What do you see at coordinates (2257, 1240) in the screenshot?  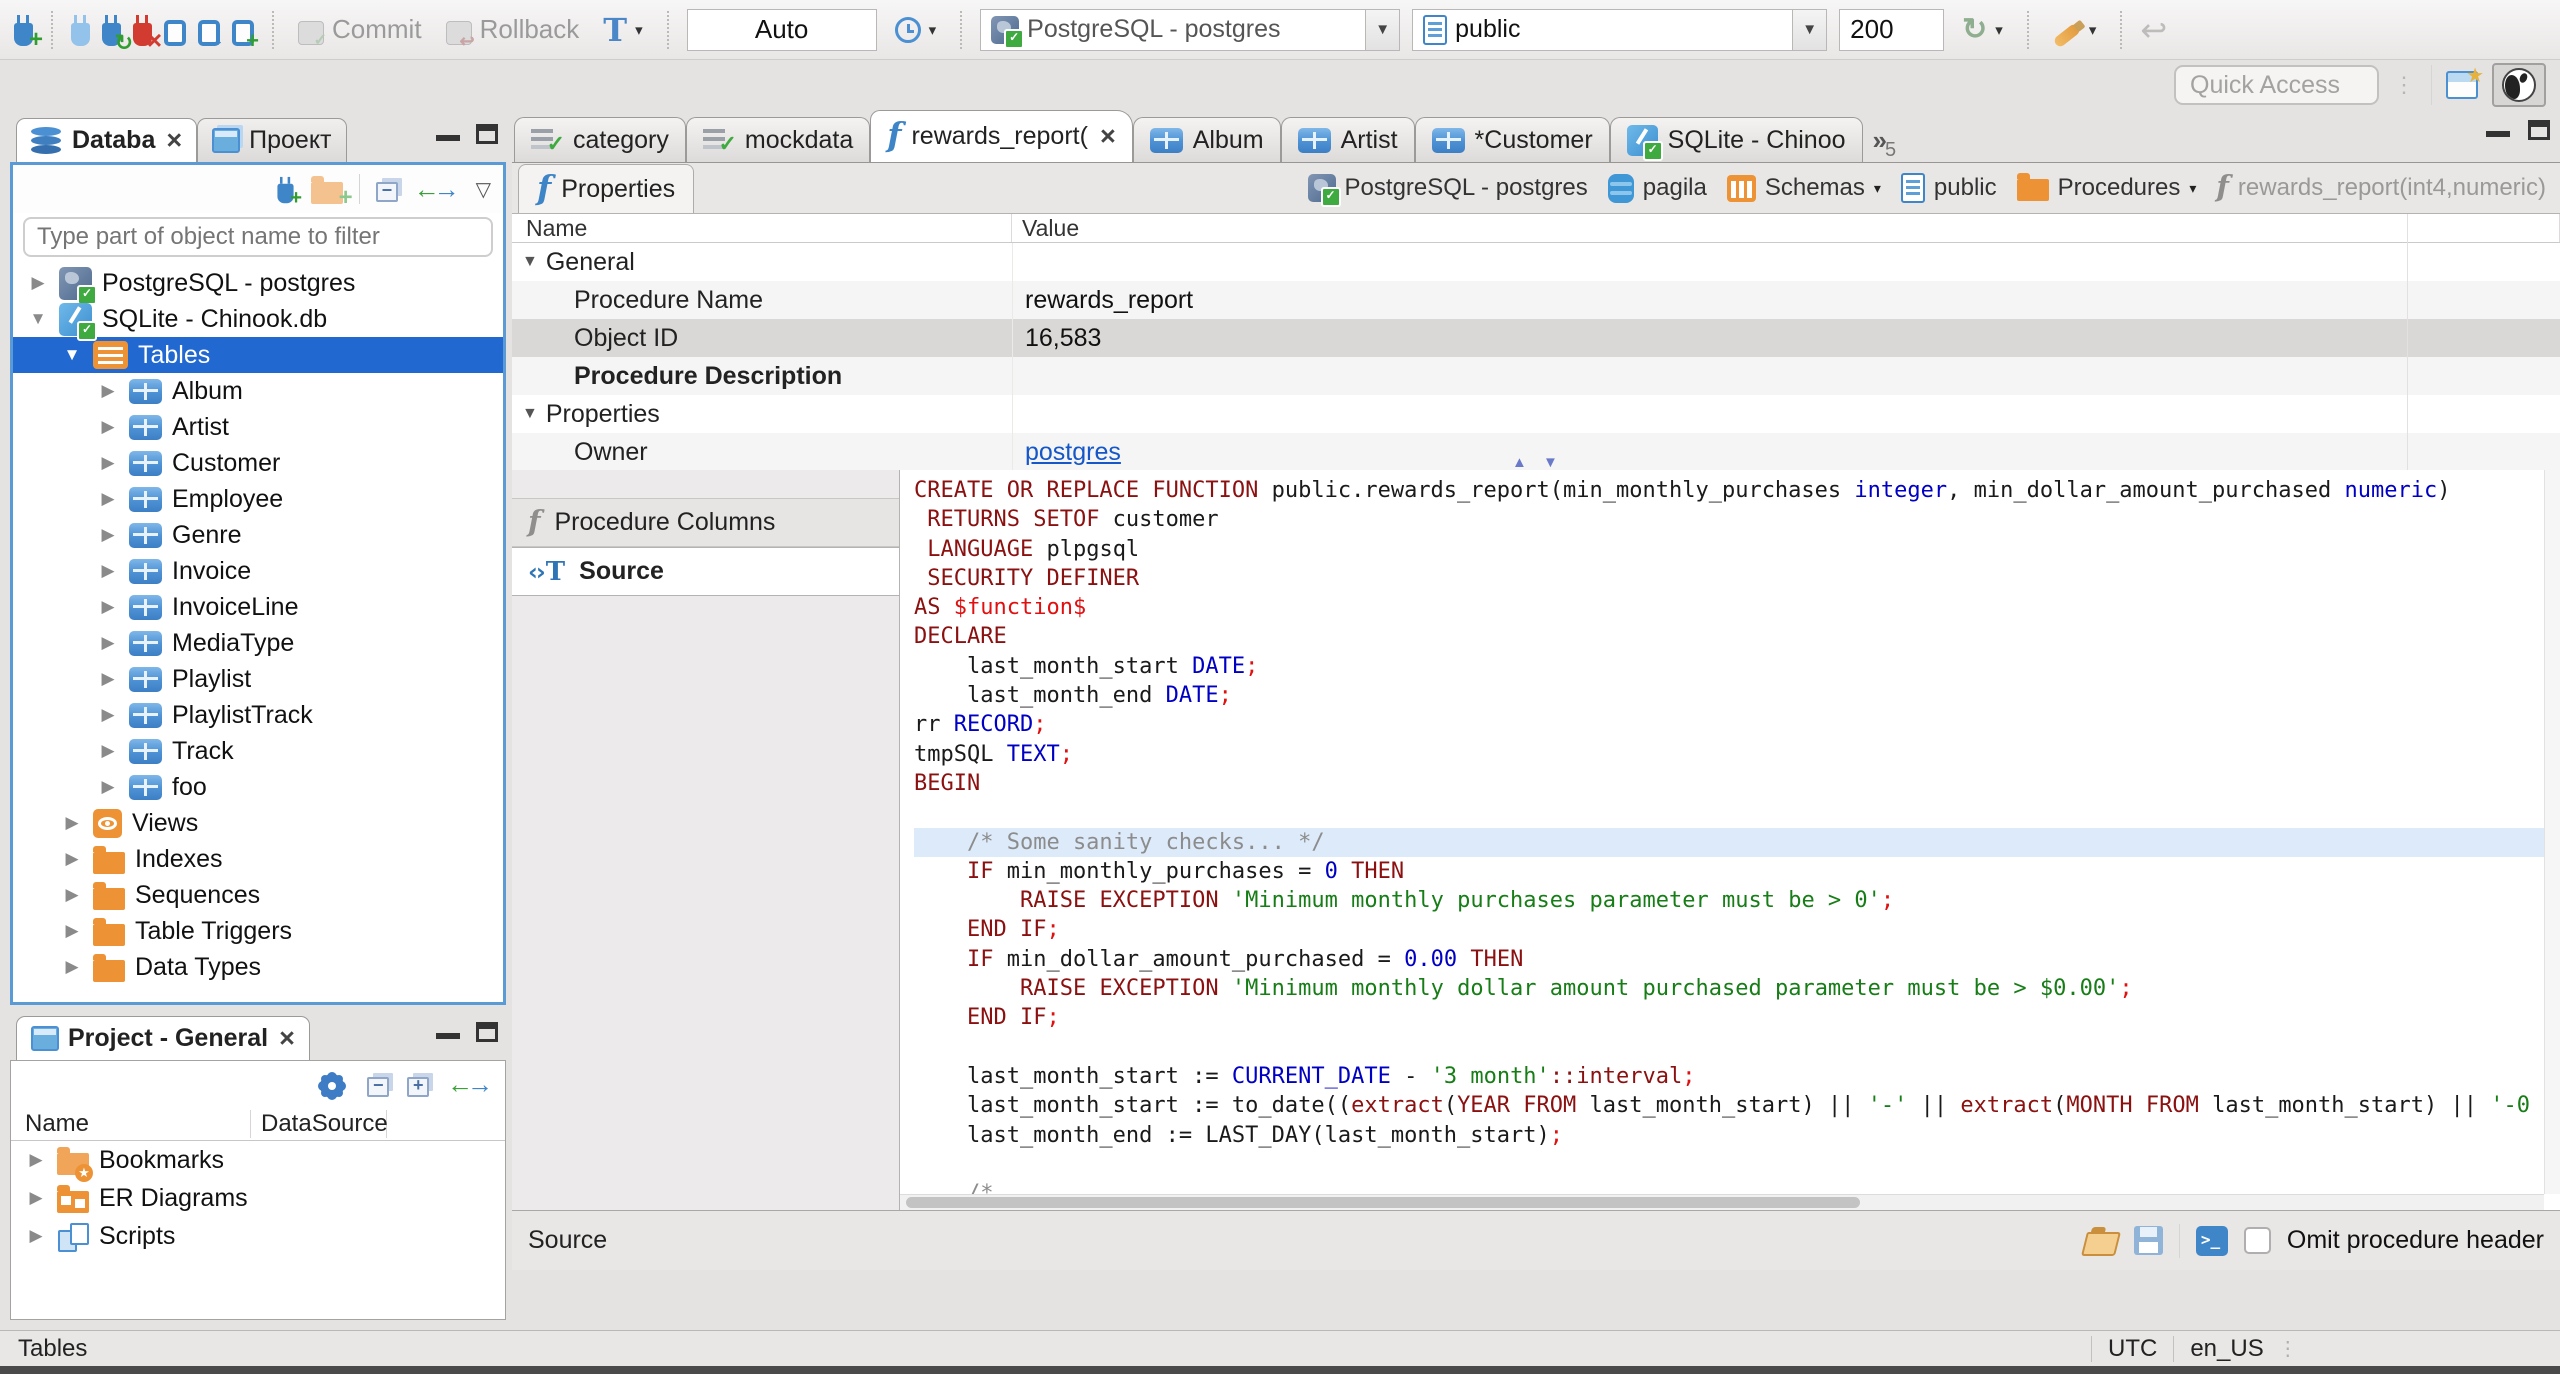 I see `omit-header-checkbox` at bounding box center [2257, 1240].